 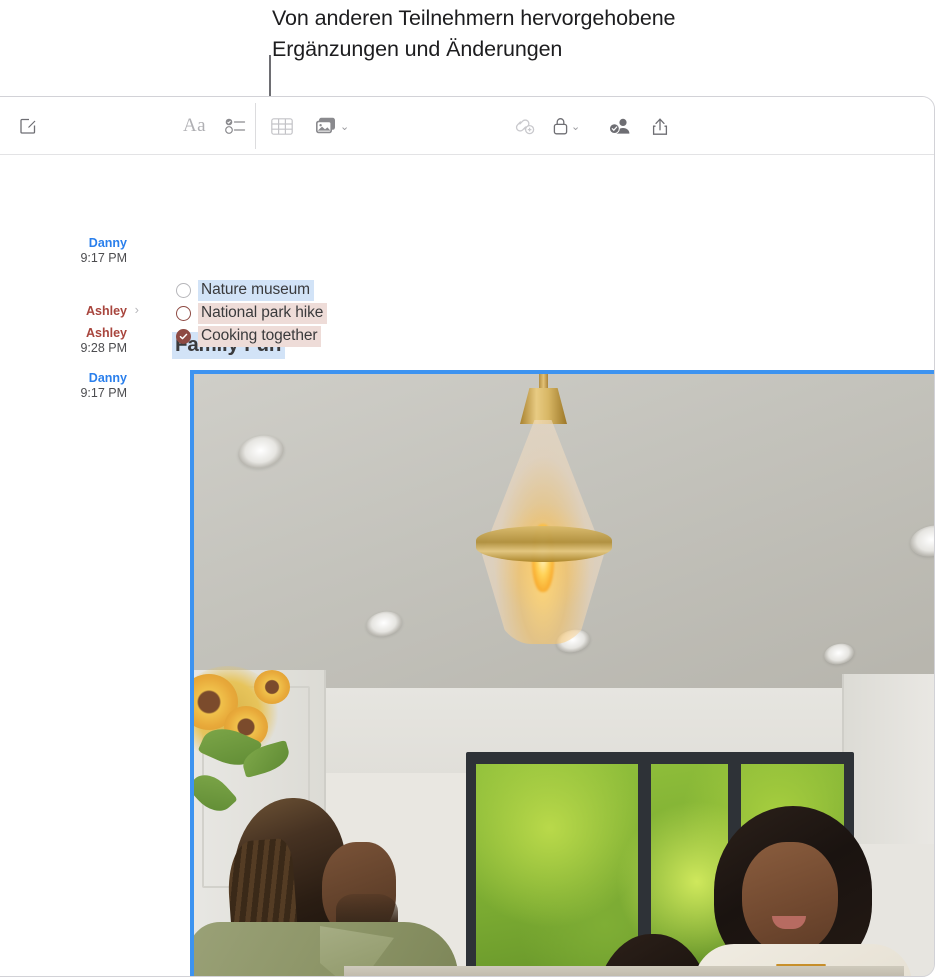 I want to click on checklist-item-label: National park hike, so click(x=263, y=313).